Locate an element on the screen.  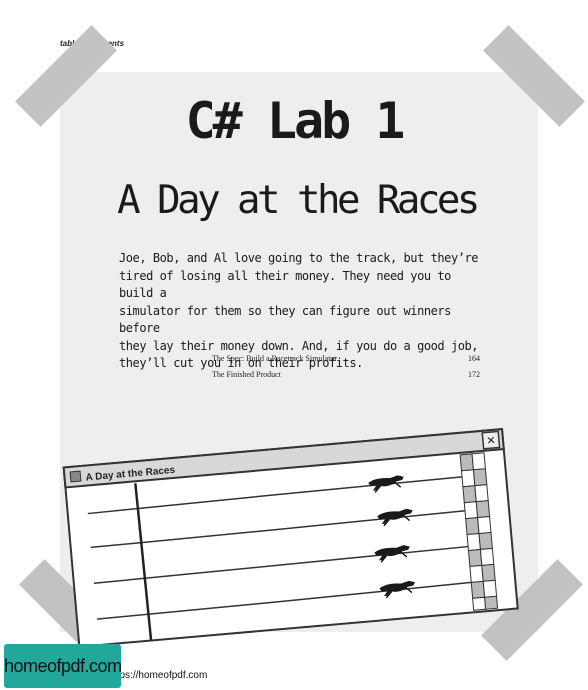
window-app-icon is located at coordinates (75, 476).